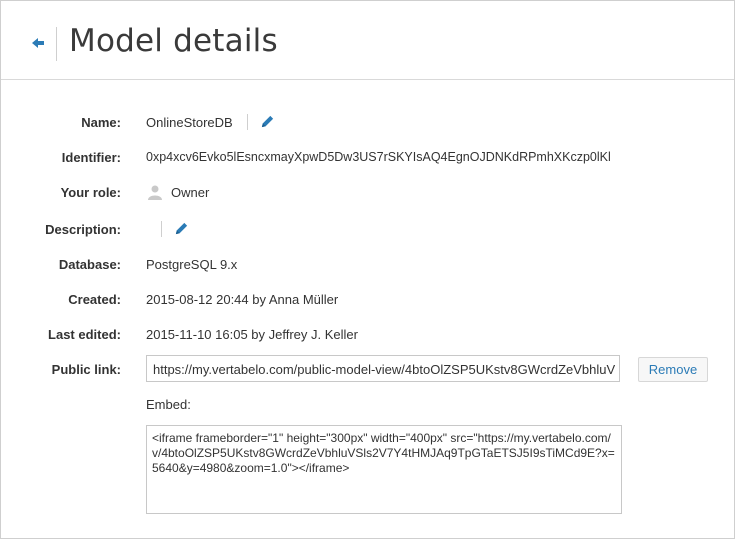 The height and width of the screenshot is (539, 735). What do you see at coordinates (89, 264) in the screenshot?
I see `database-label: Database:` at bounding box center [89, 264].